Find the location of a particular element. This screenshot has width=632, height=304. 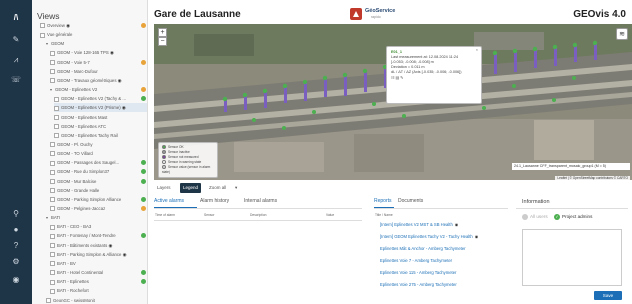

sidebar-item: GEOM - Voie 128-165 TPS ◉ is located at coordinates (98, 52).